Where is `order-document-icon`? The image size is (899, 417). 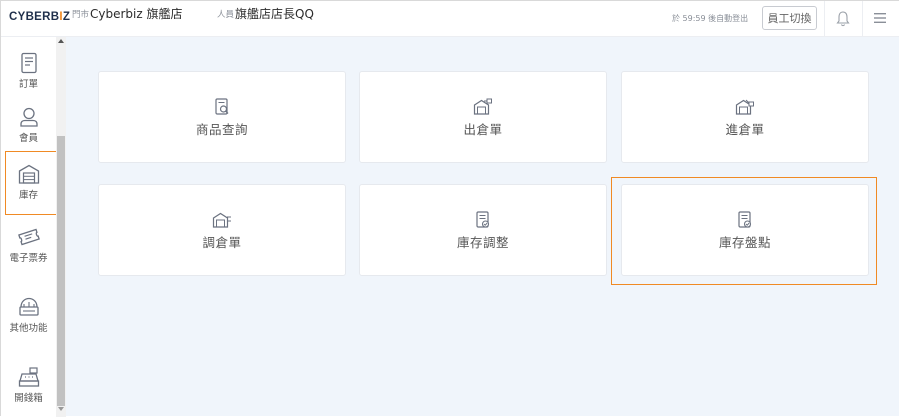
order-document-icon is located at coordinates (28, 63).